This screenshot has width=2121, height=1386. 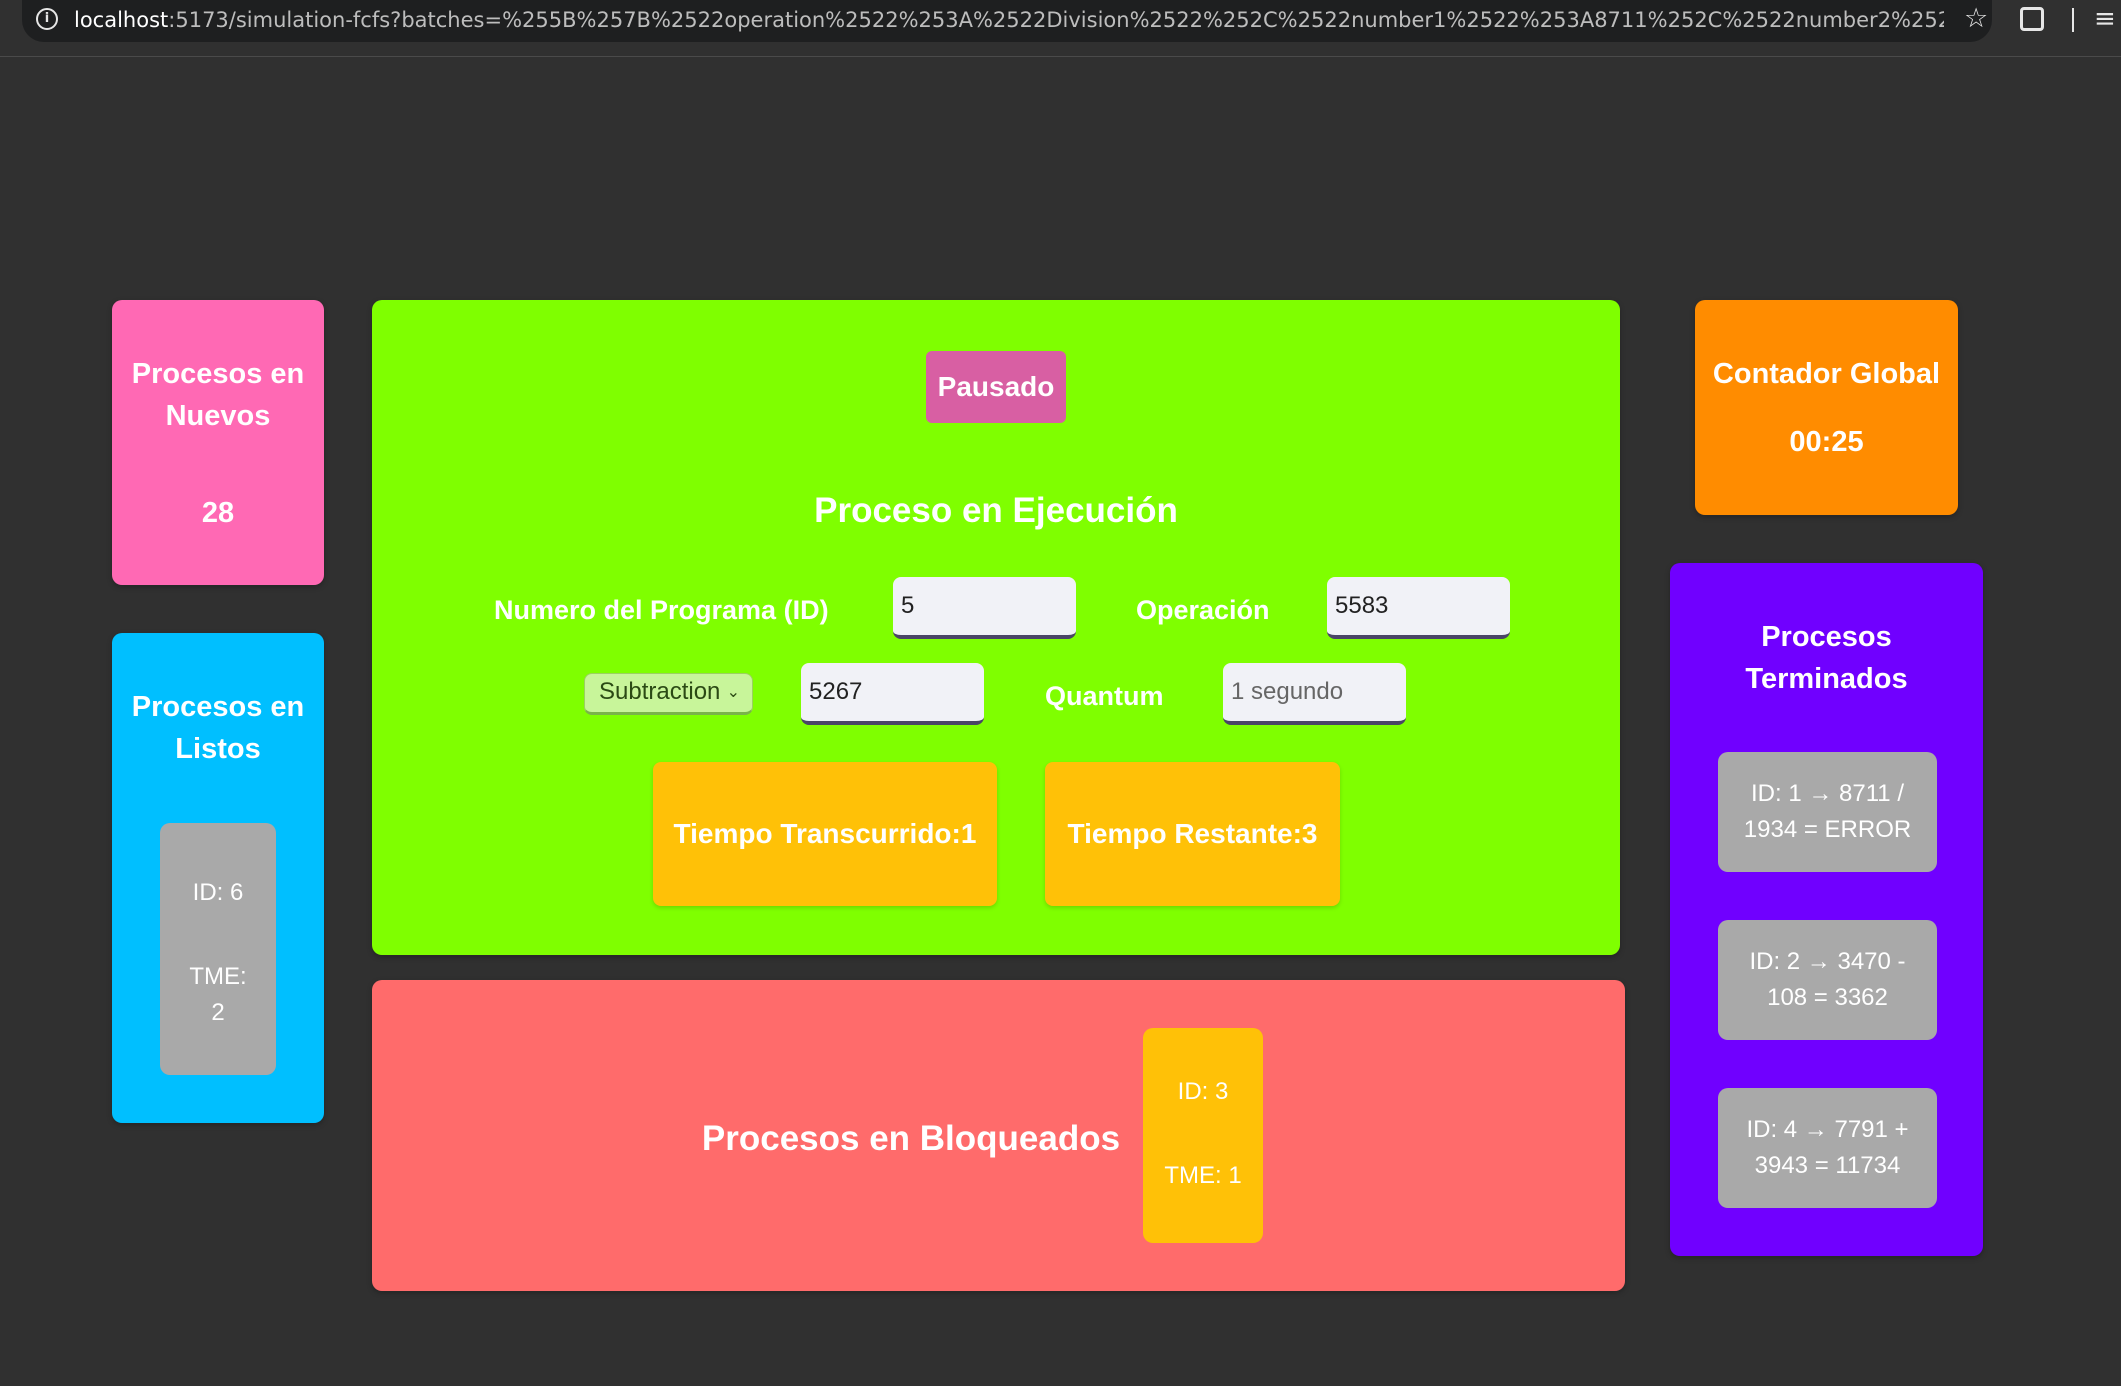 I want to click on finished-process-line1: ID: 2 → 3470 -, so click(x=1827, y=961).